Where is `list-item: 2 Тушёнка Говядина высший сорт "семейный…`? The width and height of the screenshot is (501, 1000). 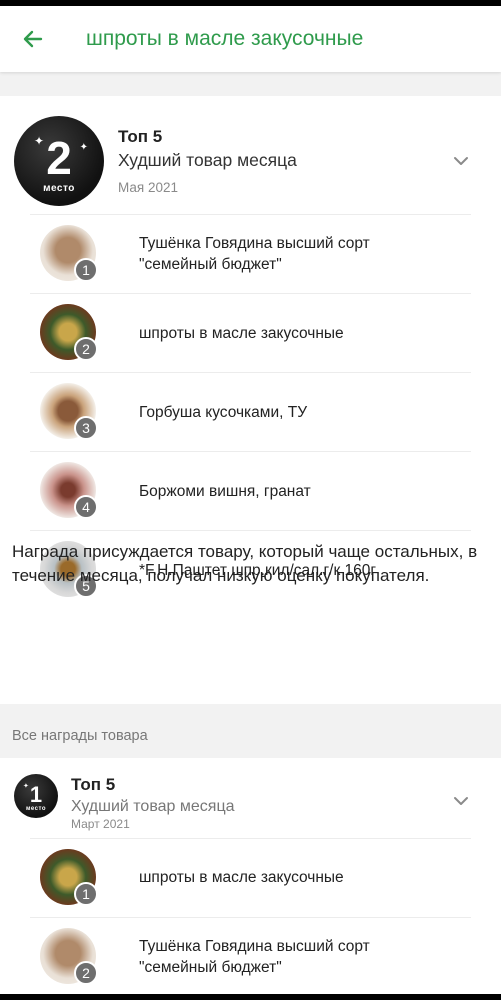 list-item: 2 Тушёнка Говядина высший сорт "семейный… is located at coordinates (250, 955).